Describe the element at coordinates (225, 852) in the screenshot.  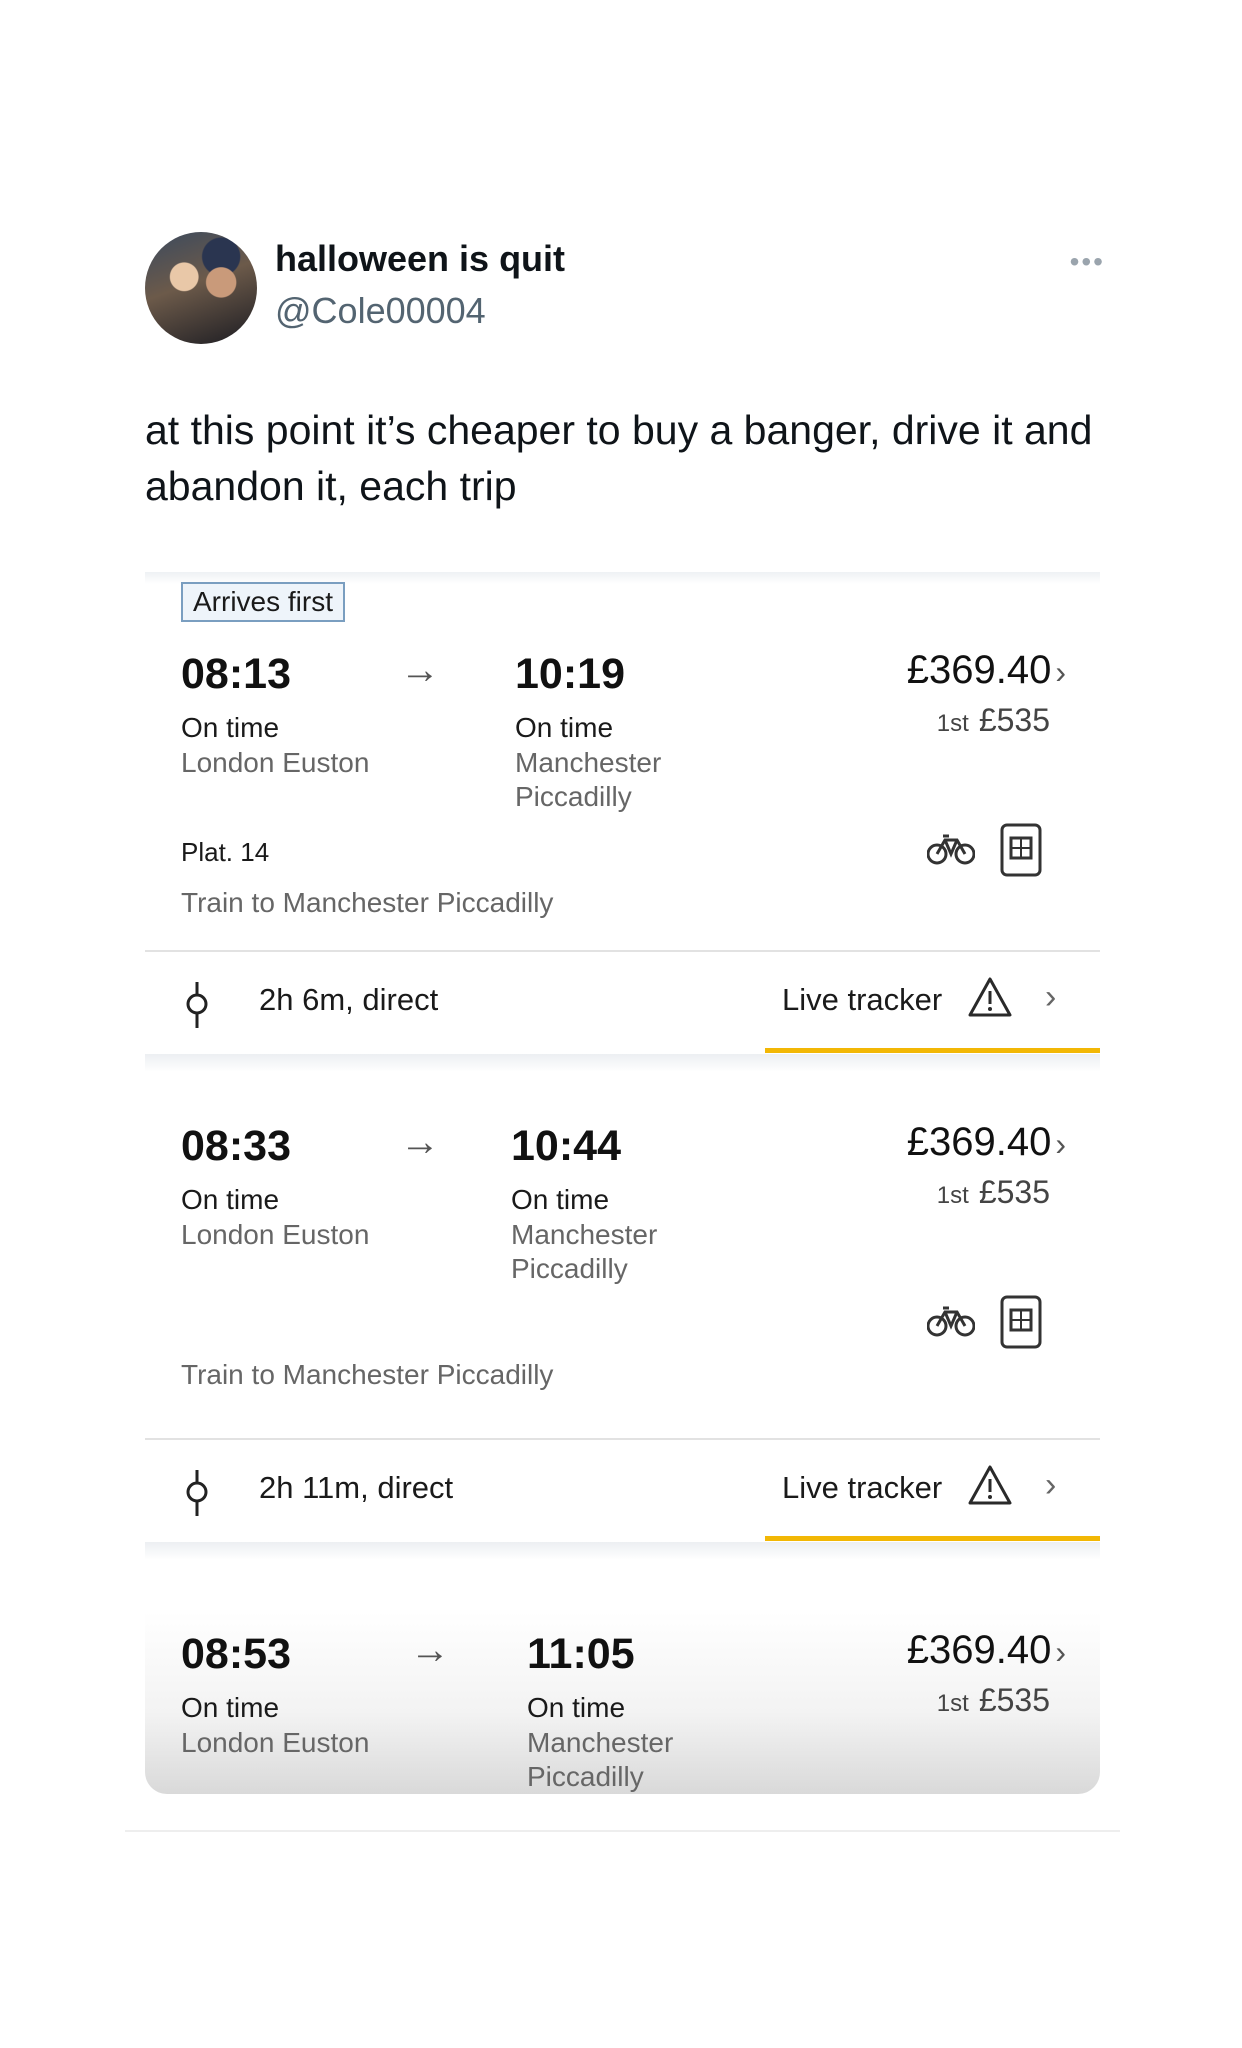
I see `platform-number: Plat. 14` at that location.